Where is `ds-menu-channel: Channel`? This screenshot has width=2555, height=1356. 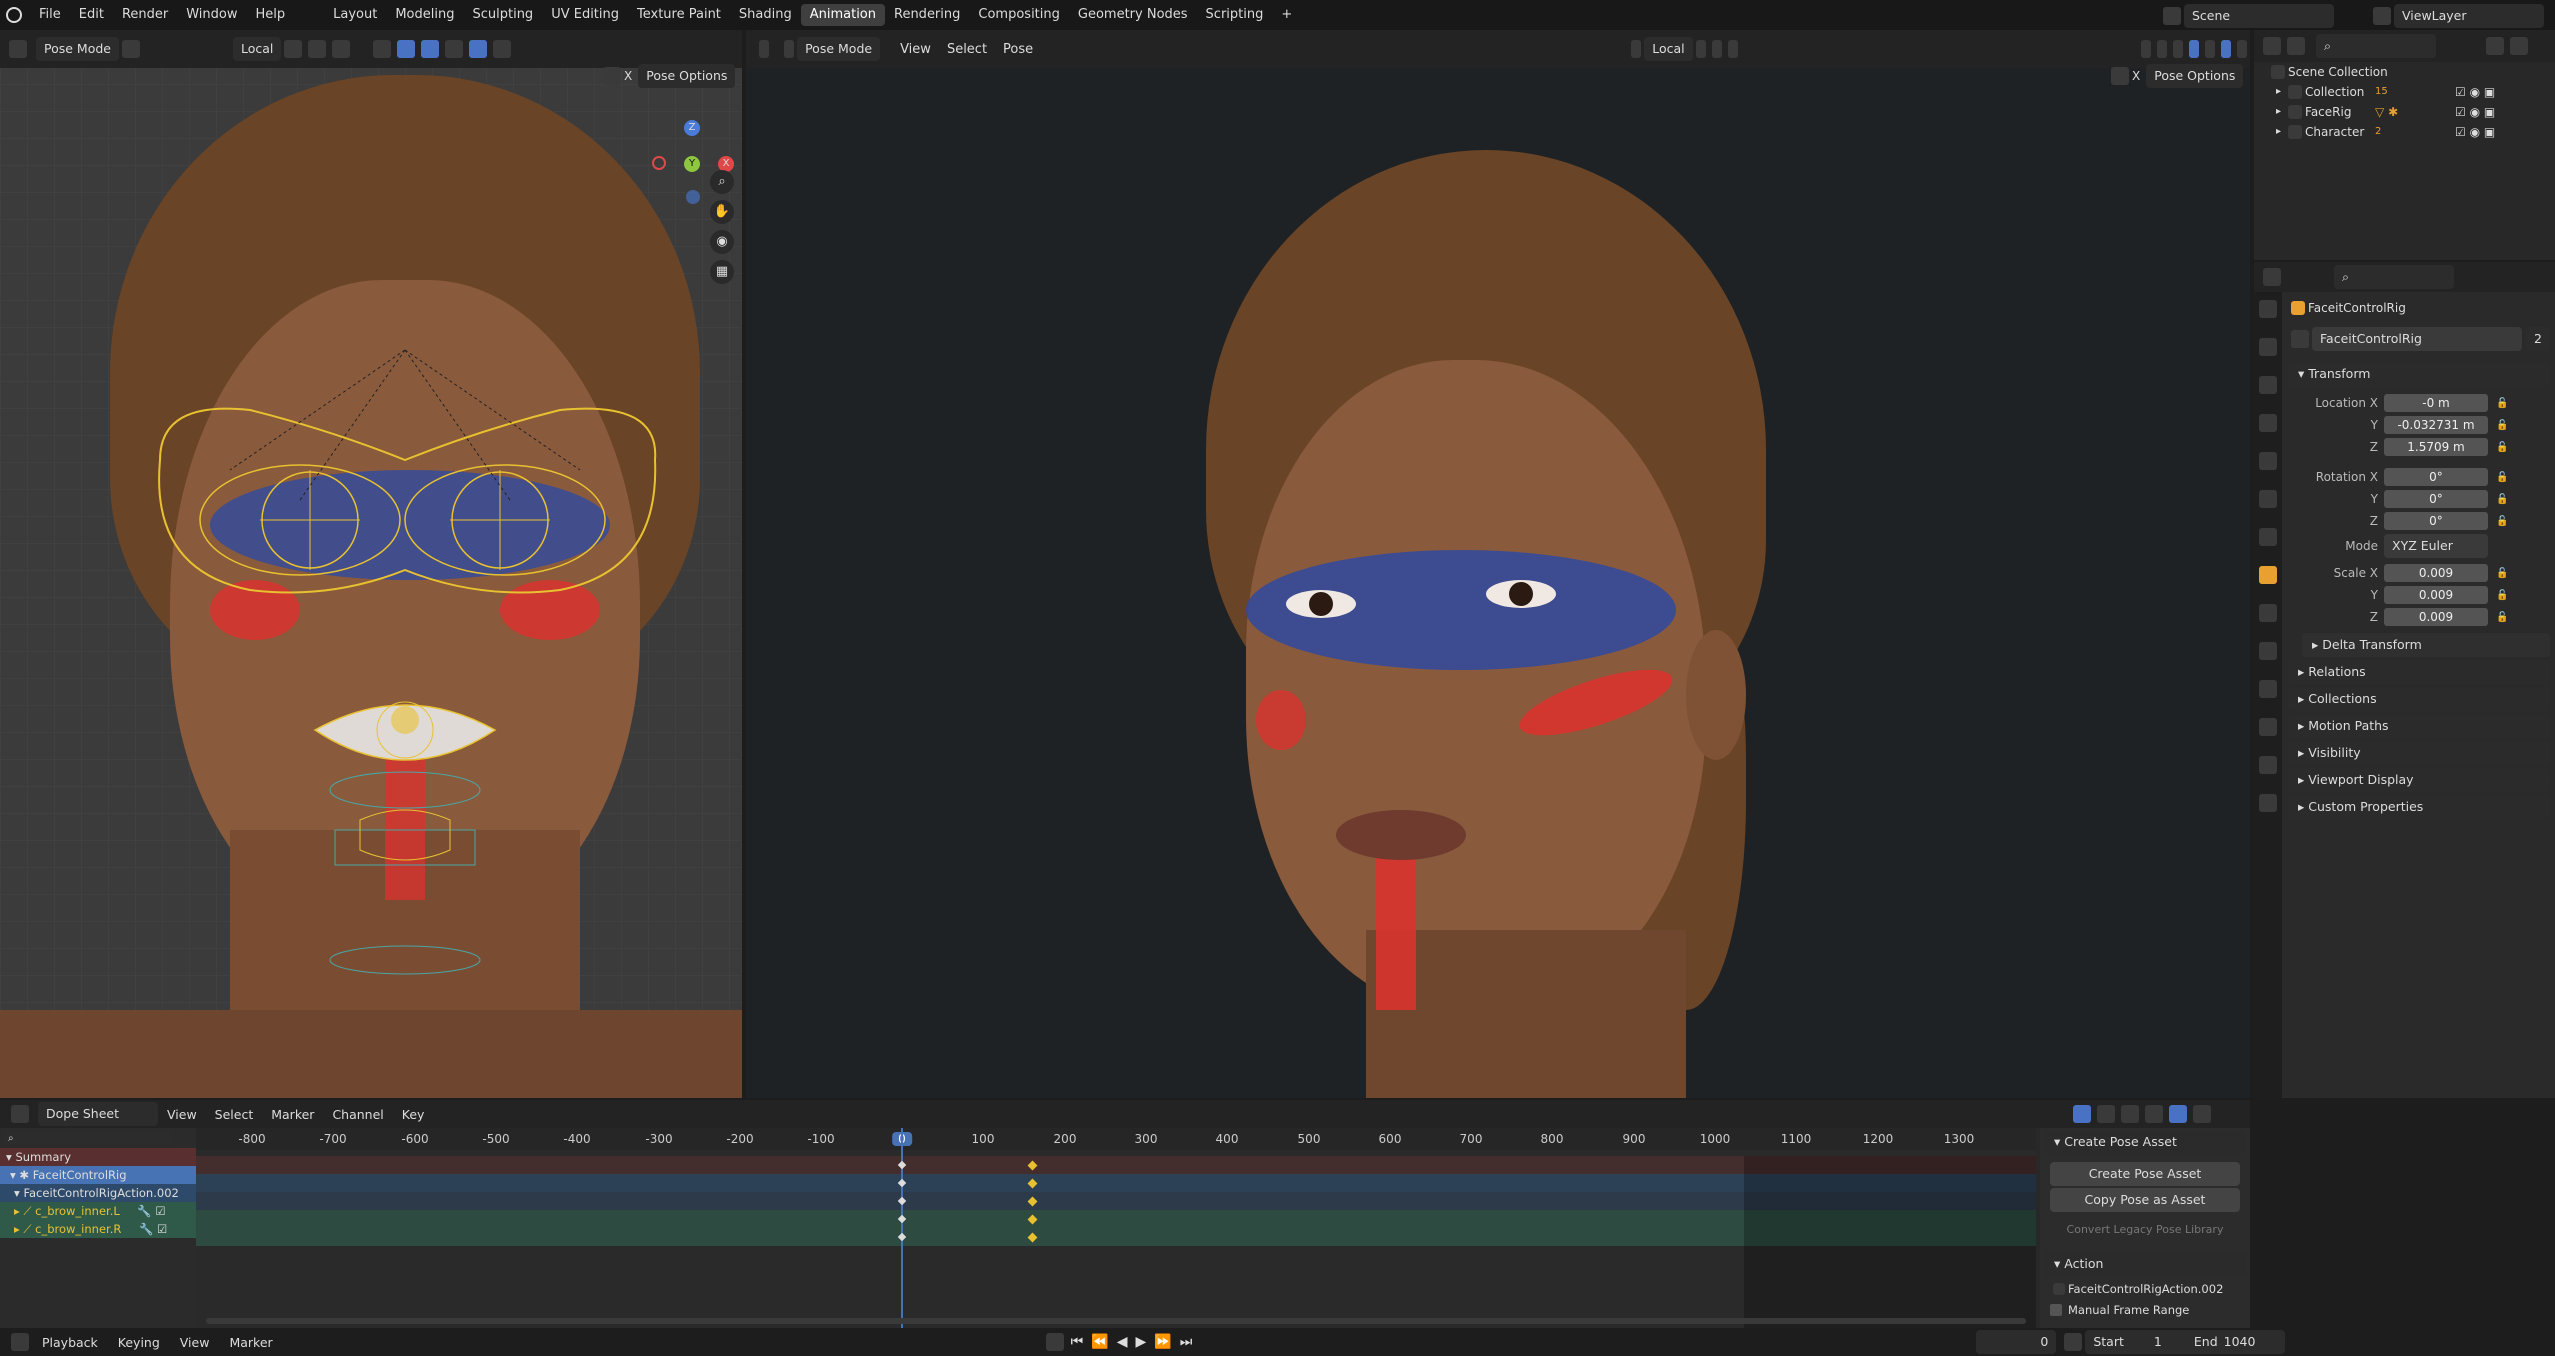 ds-menu-channel: Channel is located at coordinates (357, 1114).